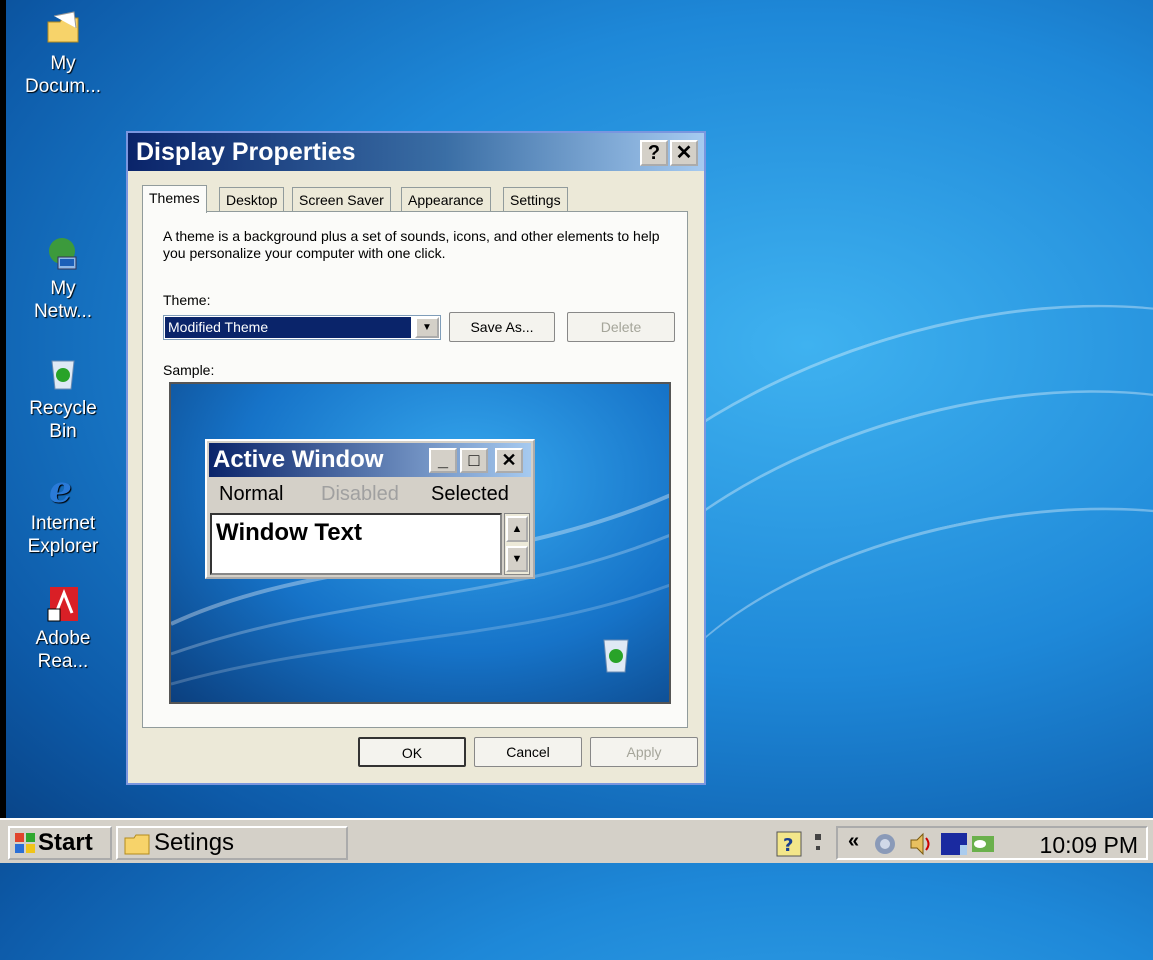 This screenshot has height=960, width=1153. I want to click on close-button: ✕, so click(684, 153).